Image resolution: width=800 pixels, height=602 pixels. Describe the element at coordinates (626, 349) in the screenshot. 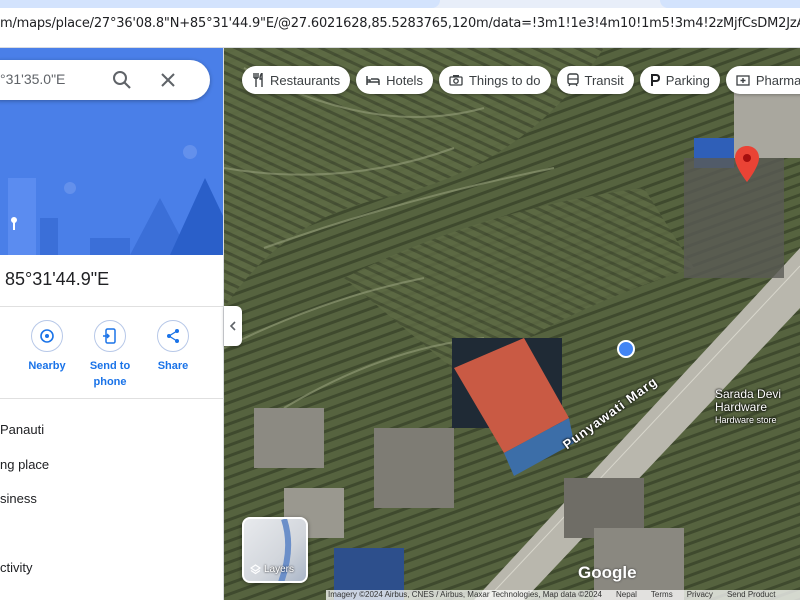

I see `lock-icon` at that location.